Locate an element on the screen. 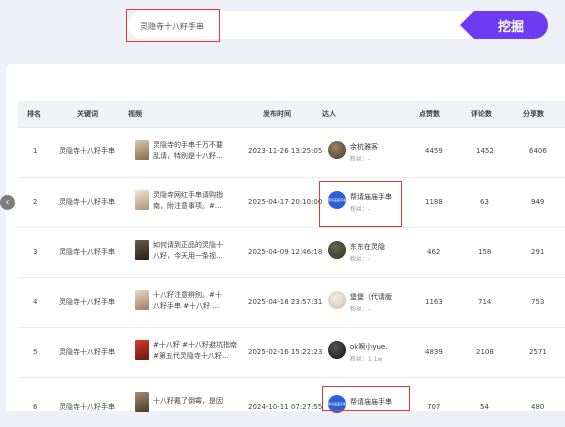 The width and height of the screenshot is (565, 427). comments-cell: 2108 is located at coordinates (485, 352).